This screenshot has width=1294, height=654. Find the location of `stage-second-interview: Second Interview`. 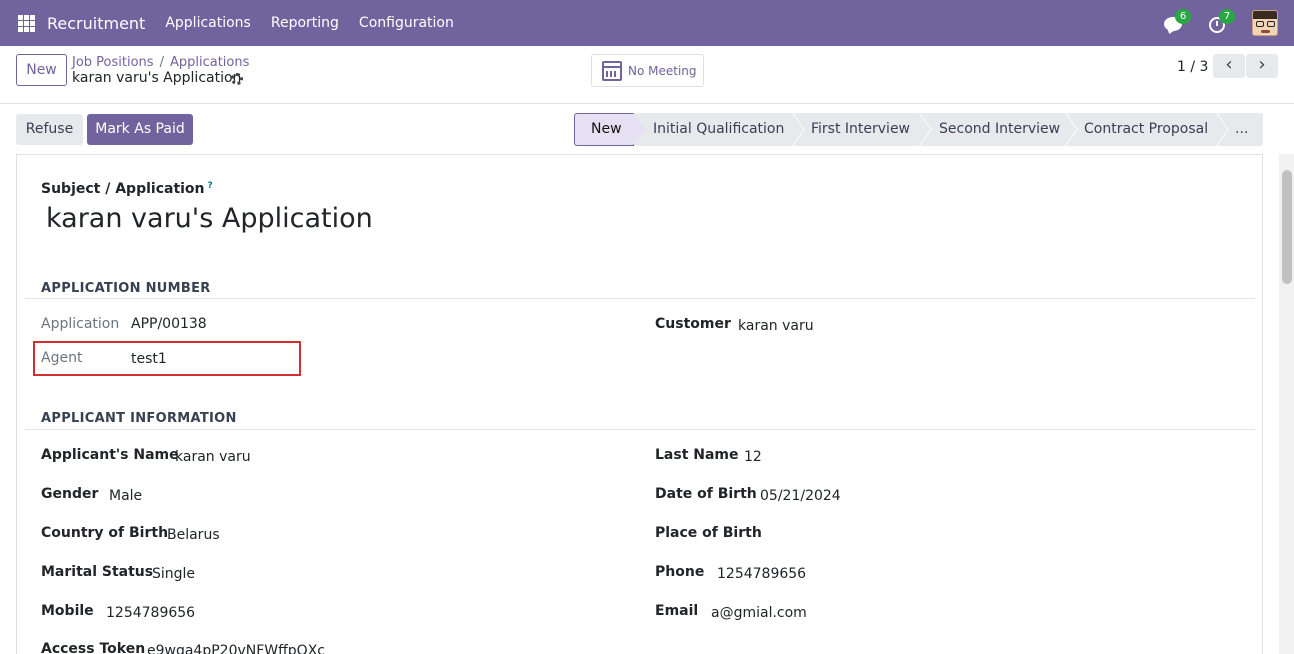

stage-second-interview: Second Interview is located at coordinates (999, 129).